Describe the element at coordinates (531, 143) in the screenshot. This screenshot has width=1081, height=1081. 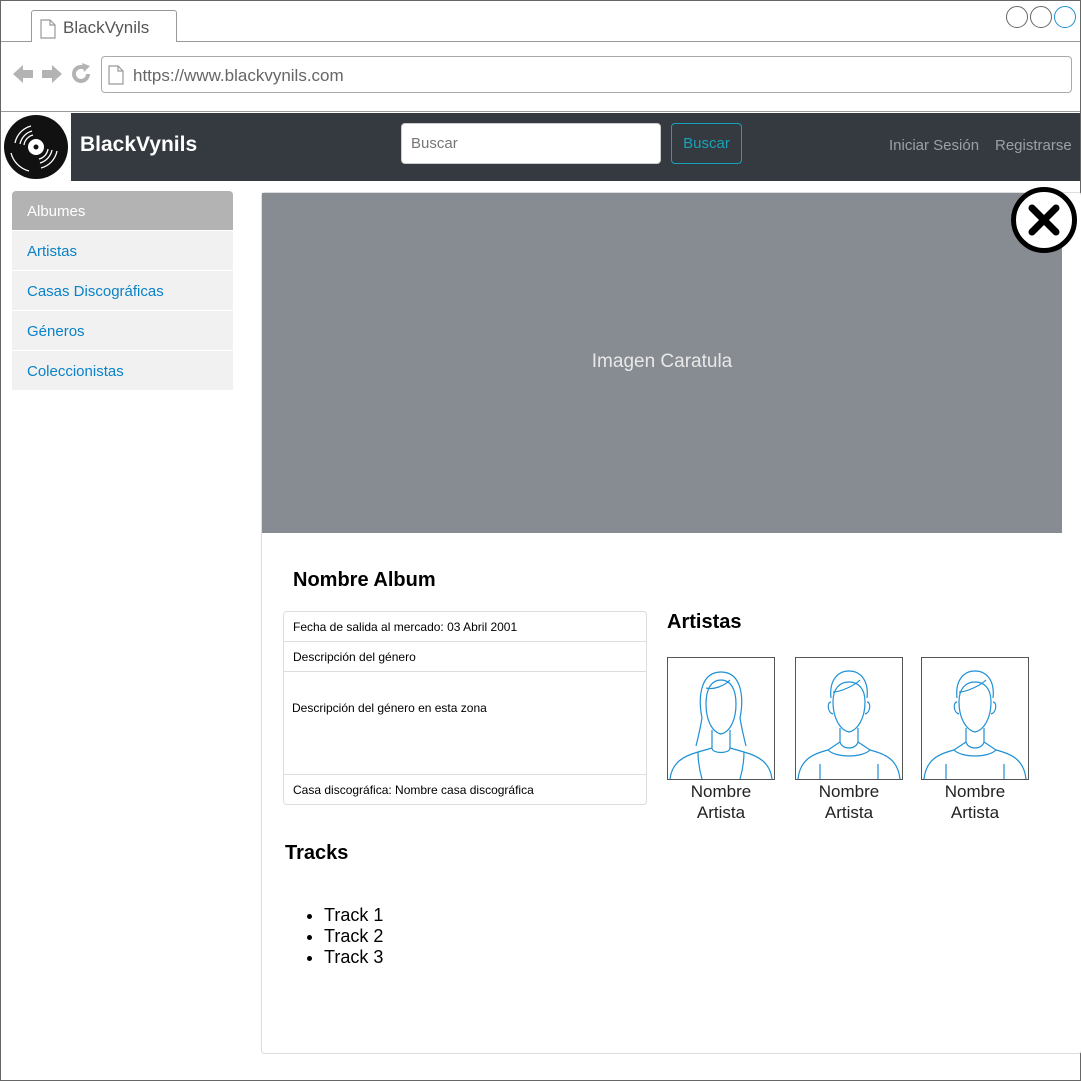
I see `search-input` at that location.